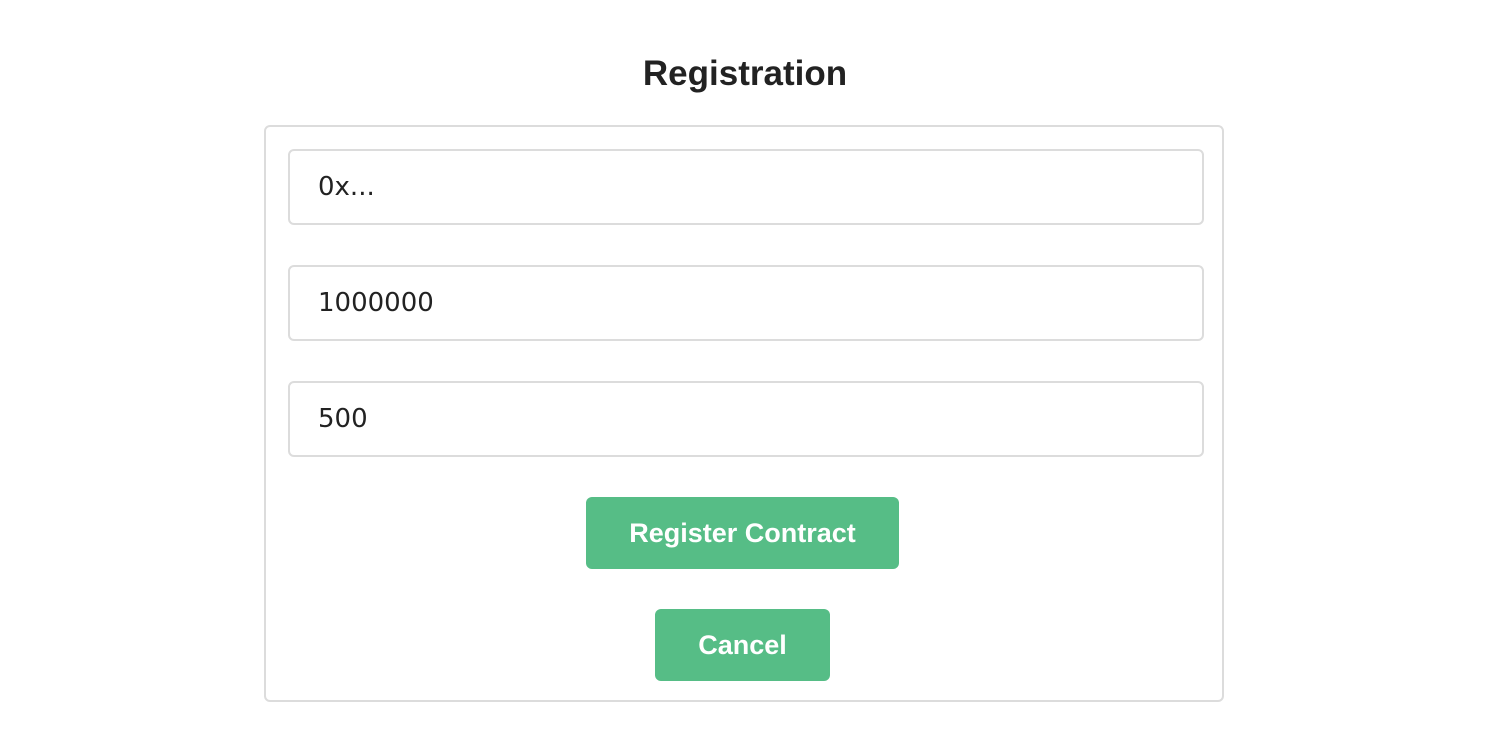 This screenshot has width=1498, height=744. Describe the element at coordinates (746, 419) in the screenshot. I see `value-input` at that location.